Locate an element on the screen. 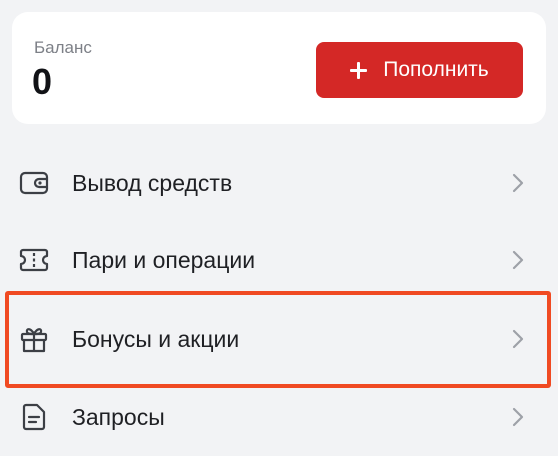  ticket-icon is located at coordinates (34, 260).